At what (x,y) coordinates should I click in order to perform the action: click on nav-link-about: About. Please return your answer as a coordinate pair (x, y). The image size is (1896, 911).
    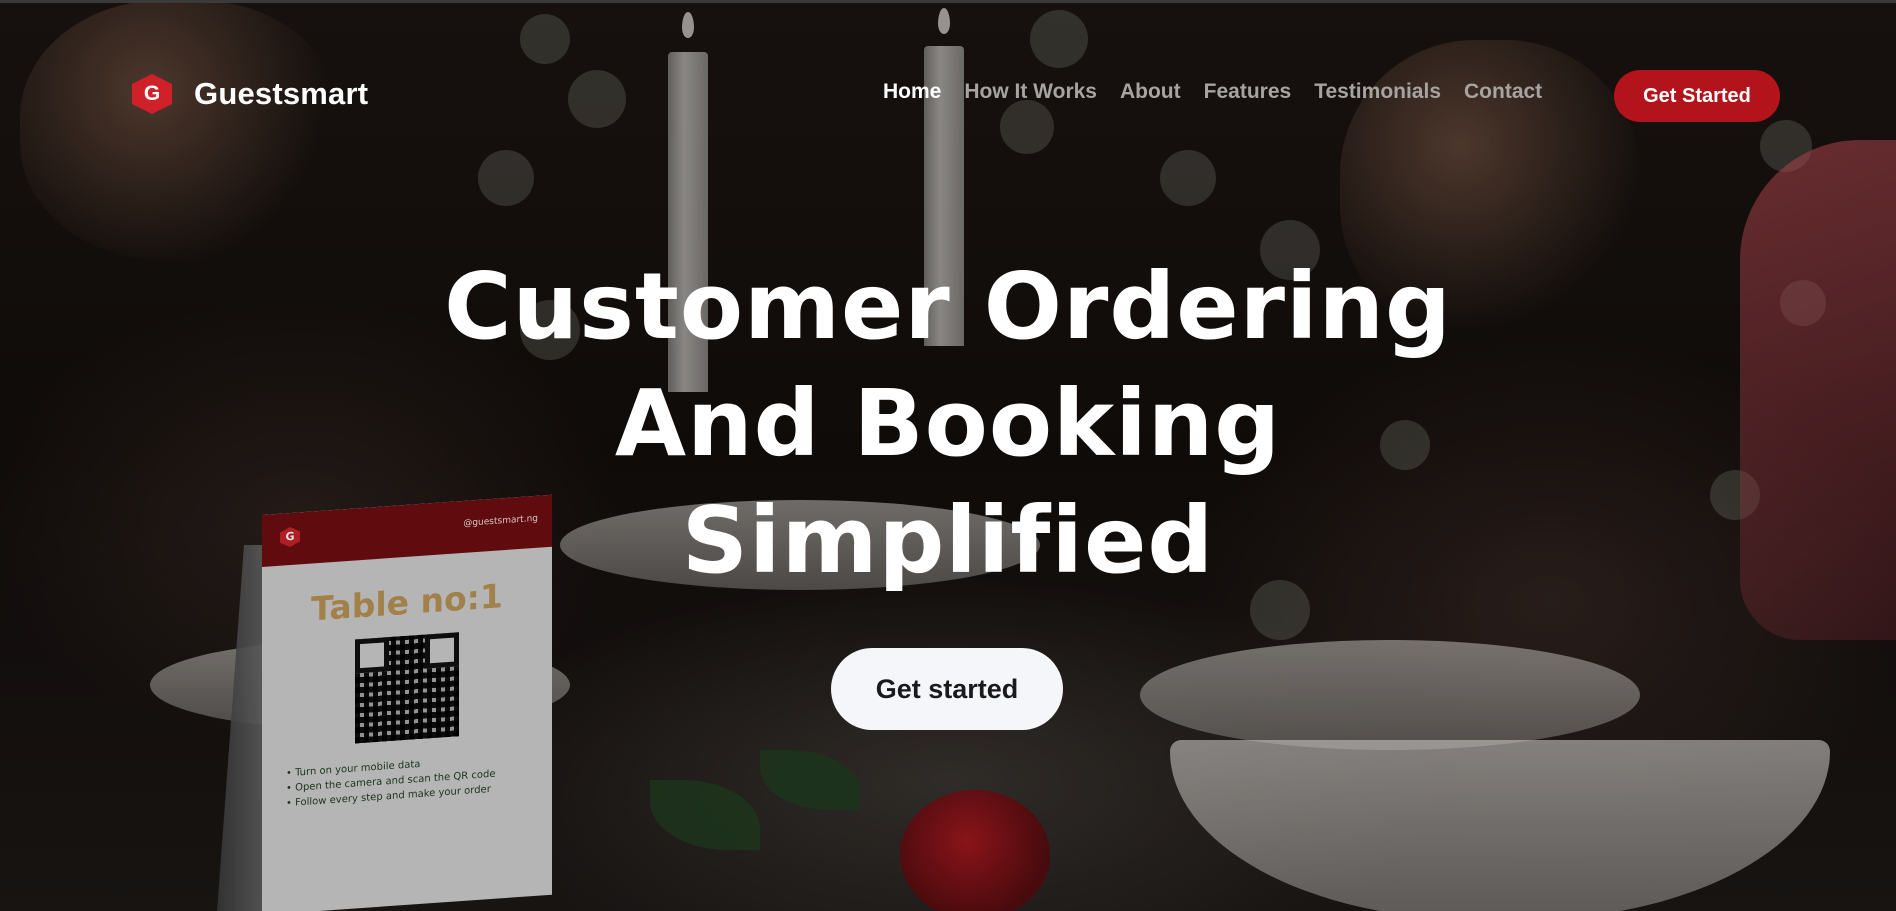
    Looking at the image, I should click on (1150, 92).